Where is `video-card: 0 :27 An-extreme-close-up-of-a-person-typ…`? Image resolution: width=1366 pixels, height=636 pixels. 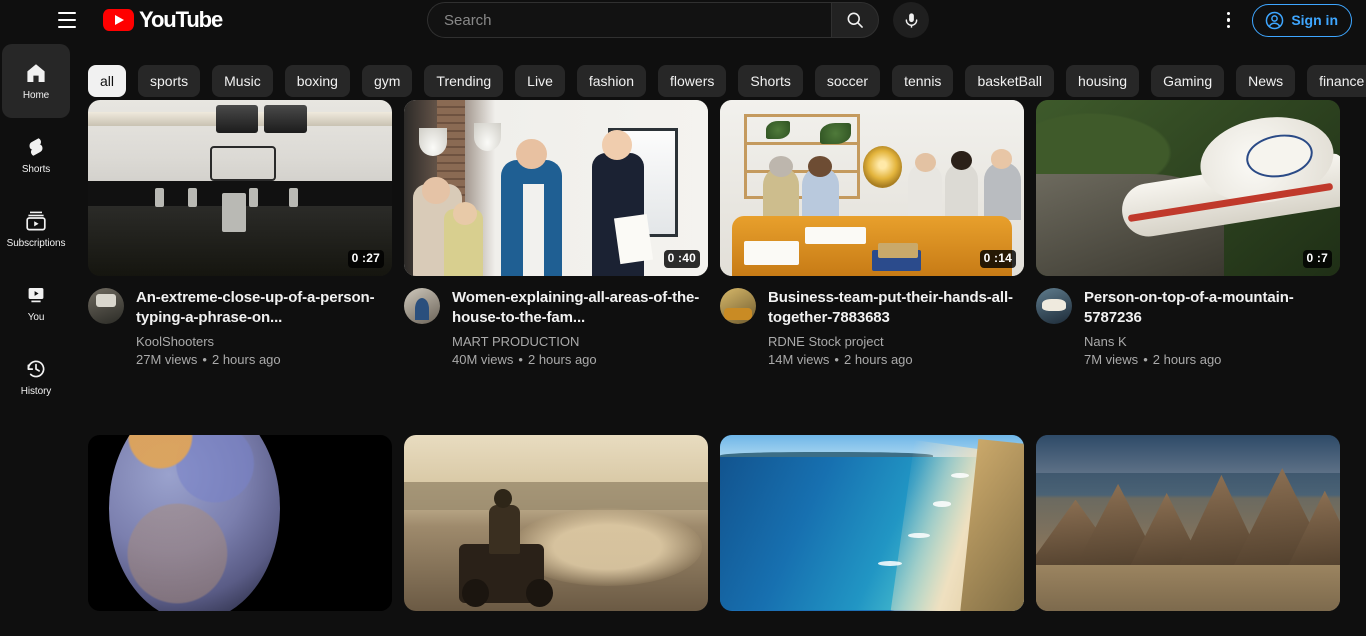 video-card: 0 :27 An-extreme-close-up-of-a-person-typ… is located at coordinates (240, 247).